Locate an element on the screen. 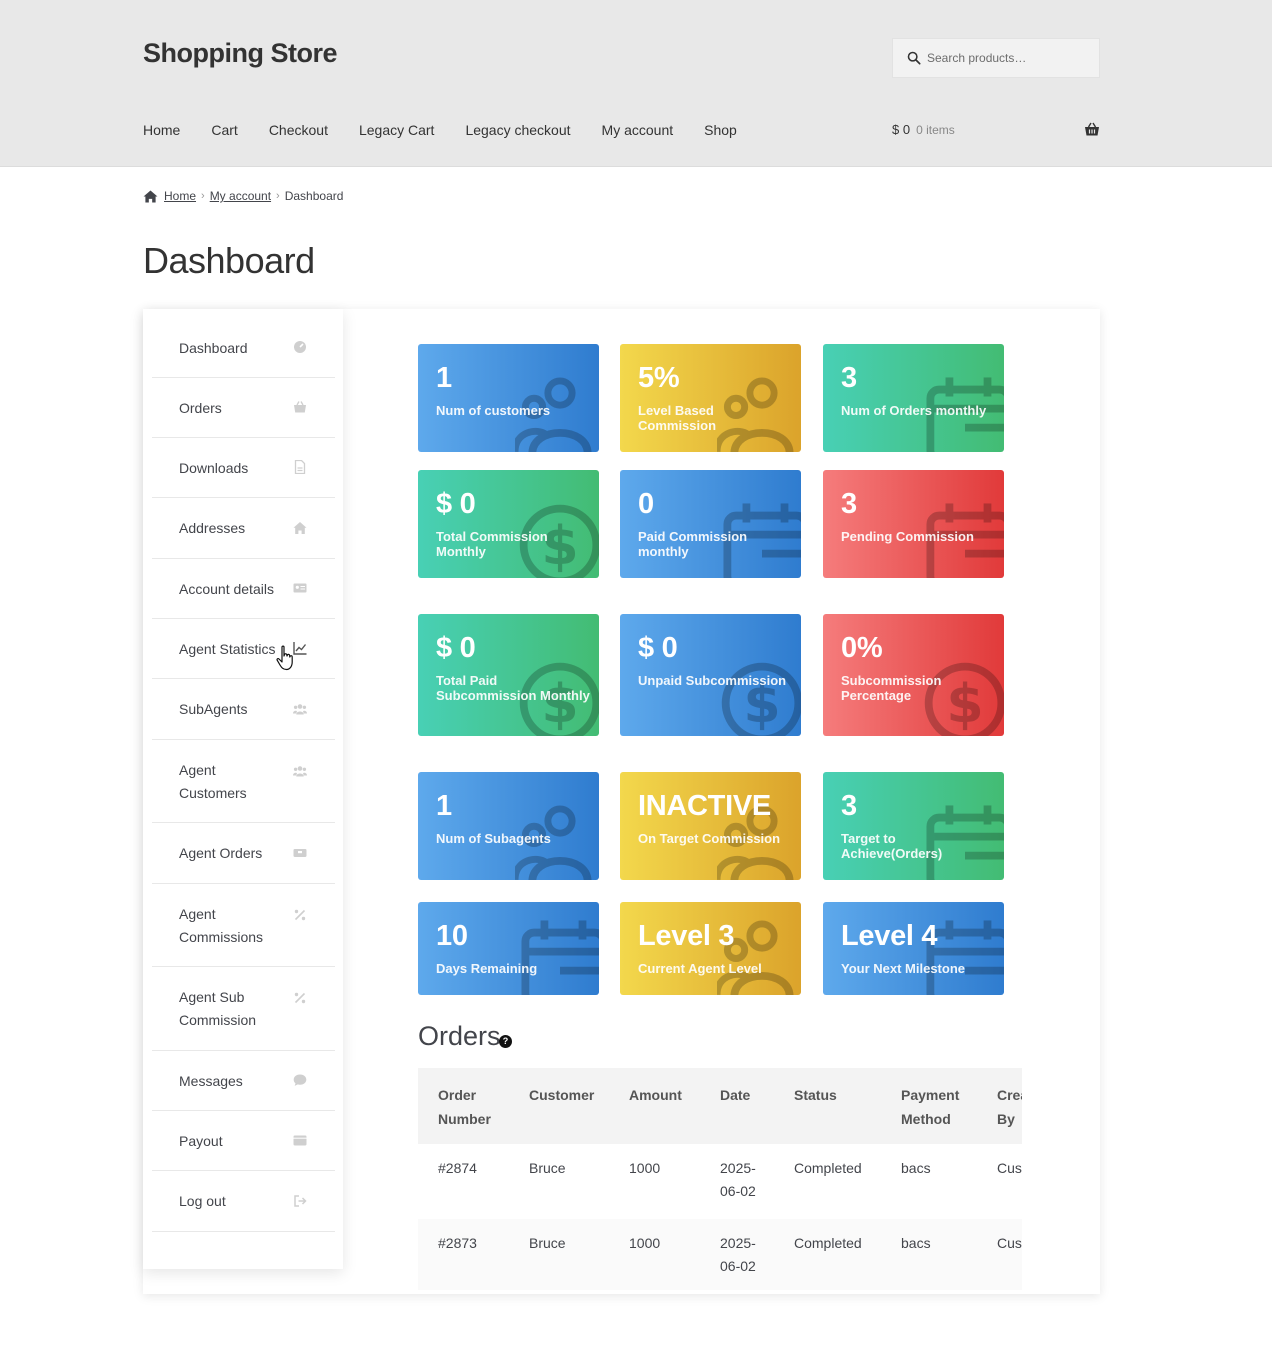 The image size is (1272, 1371). sidebar-item-agent-commissions: Agent Commissions is located at coordinates (243, 925).